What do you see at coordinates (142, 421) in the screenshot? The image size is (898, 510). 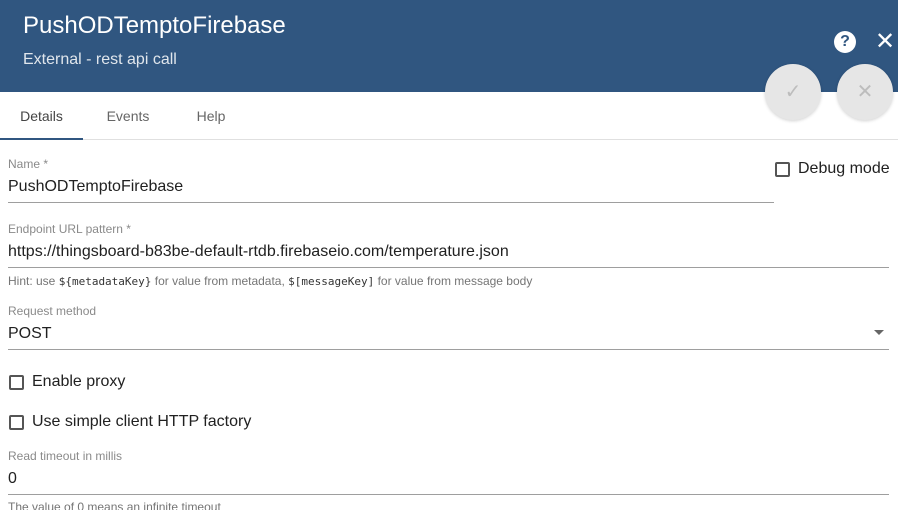 I see `simple-client-label: Use simple client HTTP factory` at bounding box center [142, 421].